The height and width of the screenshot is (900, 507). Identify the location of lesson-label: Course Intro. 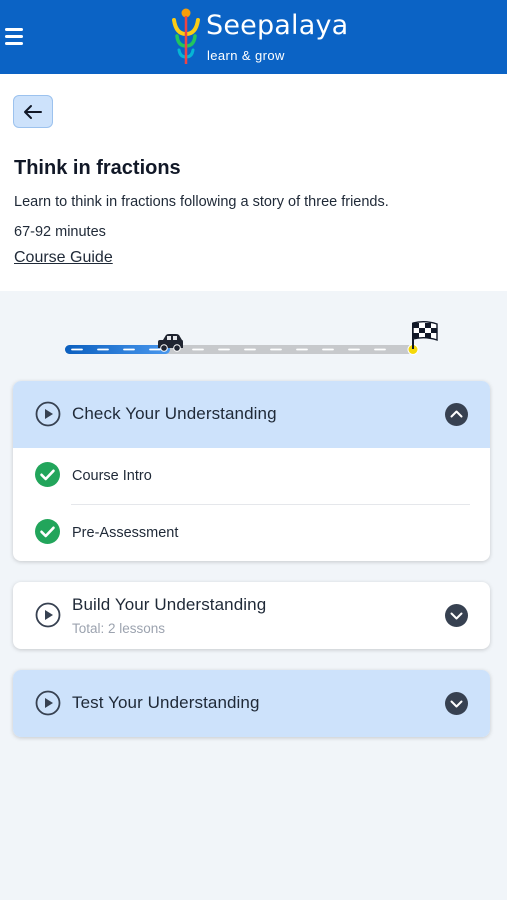
(112, 476).